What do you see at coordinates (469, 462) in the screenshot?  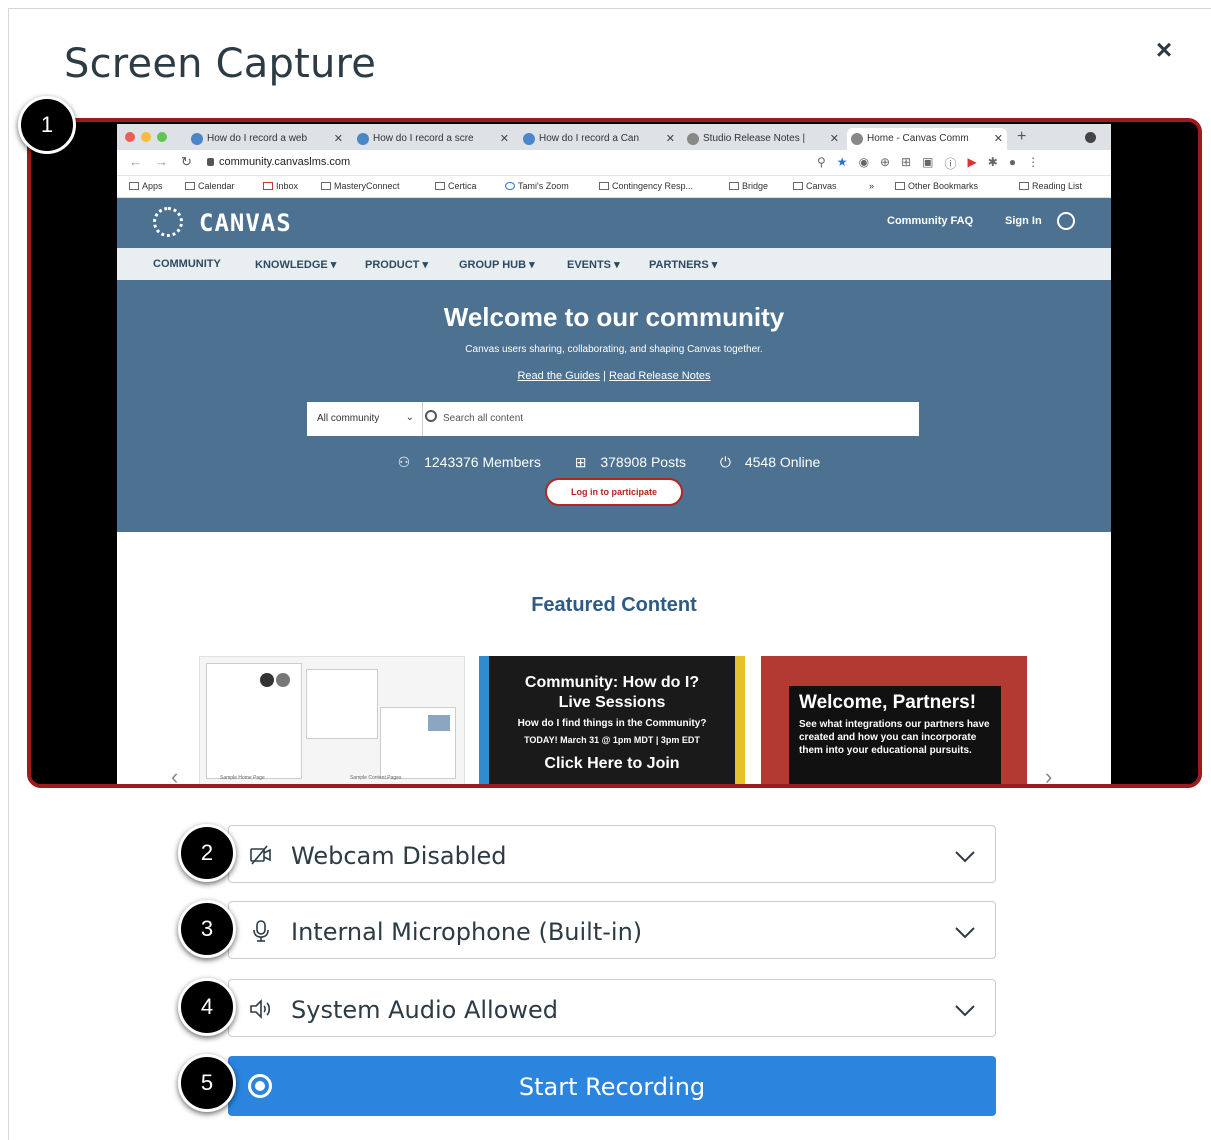 I see `members-count: ⚇ 1243376 Members` at bounding box center [469, 462].